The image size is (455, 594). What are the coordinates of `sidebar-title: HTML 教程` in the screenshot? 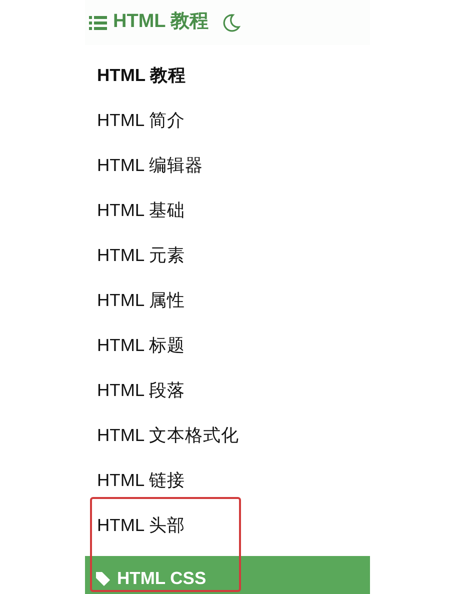 It's located at (161, 22).